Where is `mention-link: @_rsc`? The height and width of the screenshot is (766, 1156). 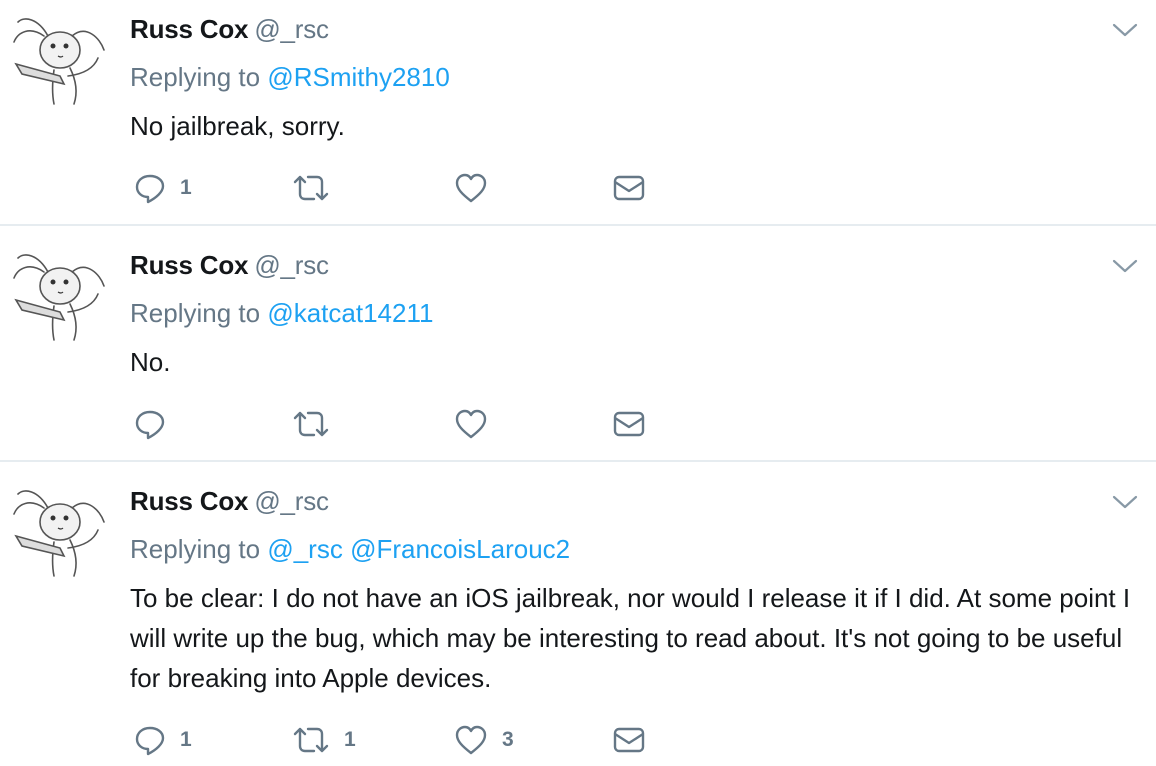 mention-link: @_rsc is located at coordinates (305, 549).